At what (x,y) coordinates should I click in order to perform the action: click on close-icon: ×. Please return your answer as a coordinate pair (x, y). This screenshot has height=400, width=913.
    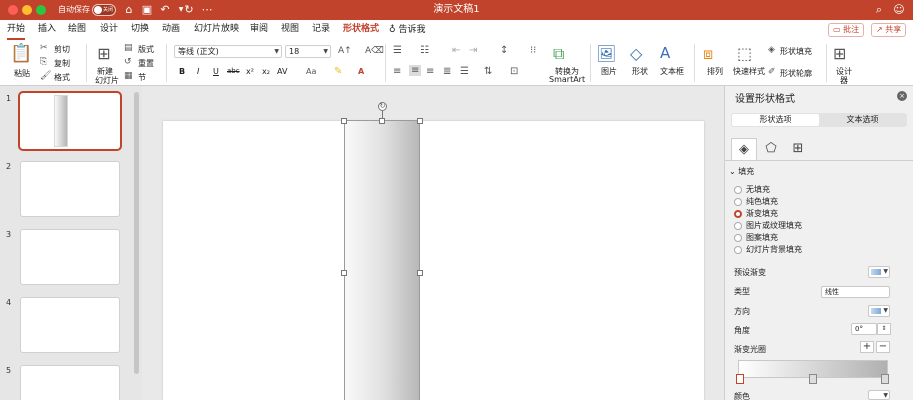
    Looking at the image, I should click on (902, 96).